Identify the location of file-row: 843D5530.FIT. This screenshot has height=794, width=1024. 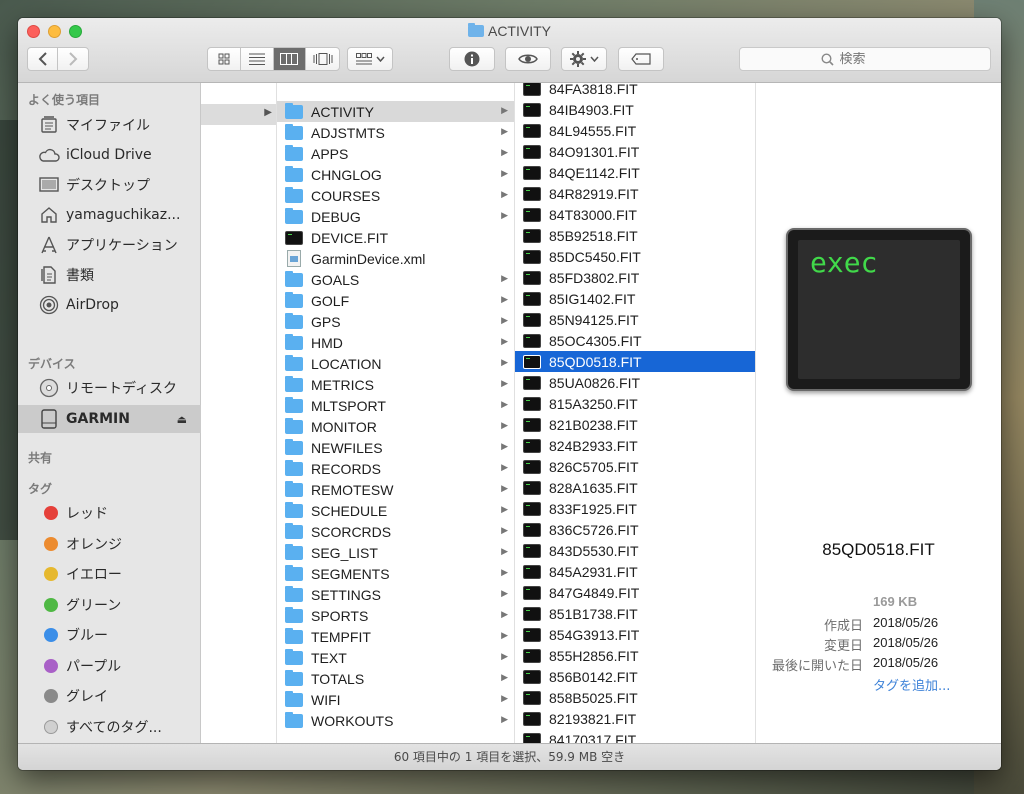
(635, 550).